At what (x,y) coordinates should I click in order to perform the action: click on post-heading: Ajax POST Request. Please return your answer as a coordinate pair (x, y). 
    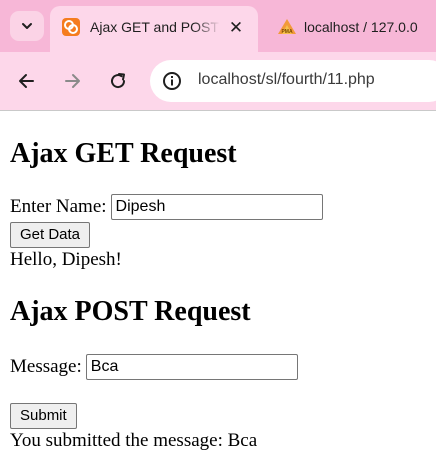
    Looking at the image, I should click on (130, 311).